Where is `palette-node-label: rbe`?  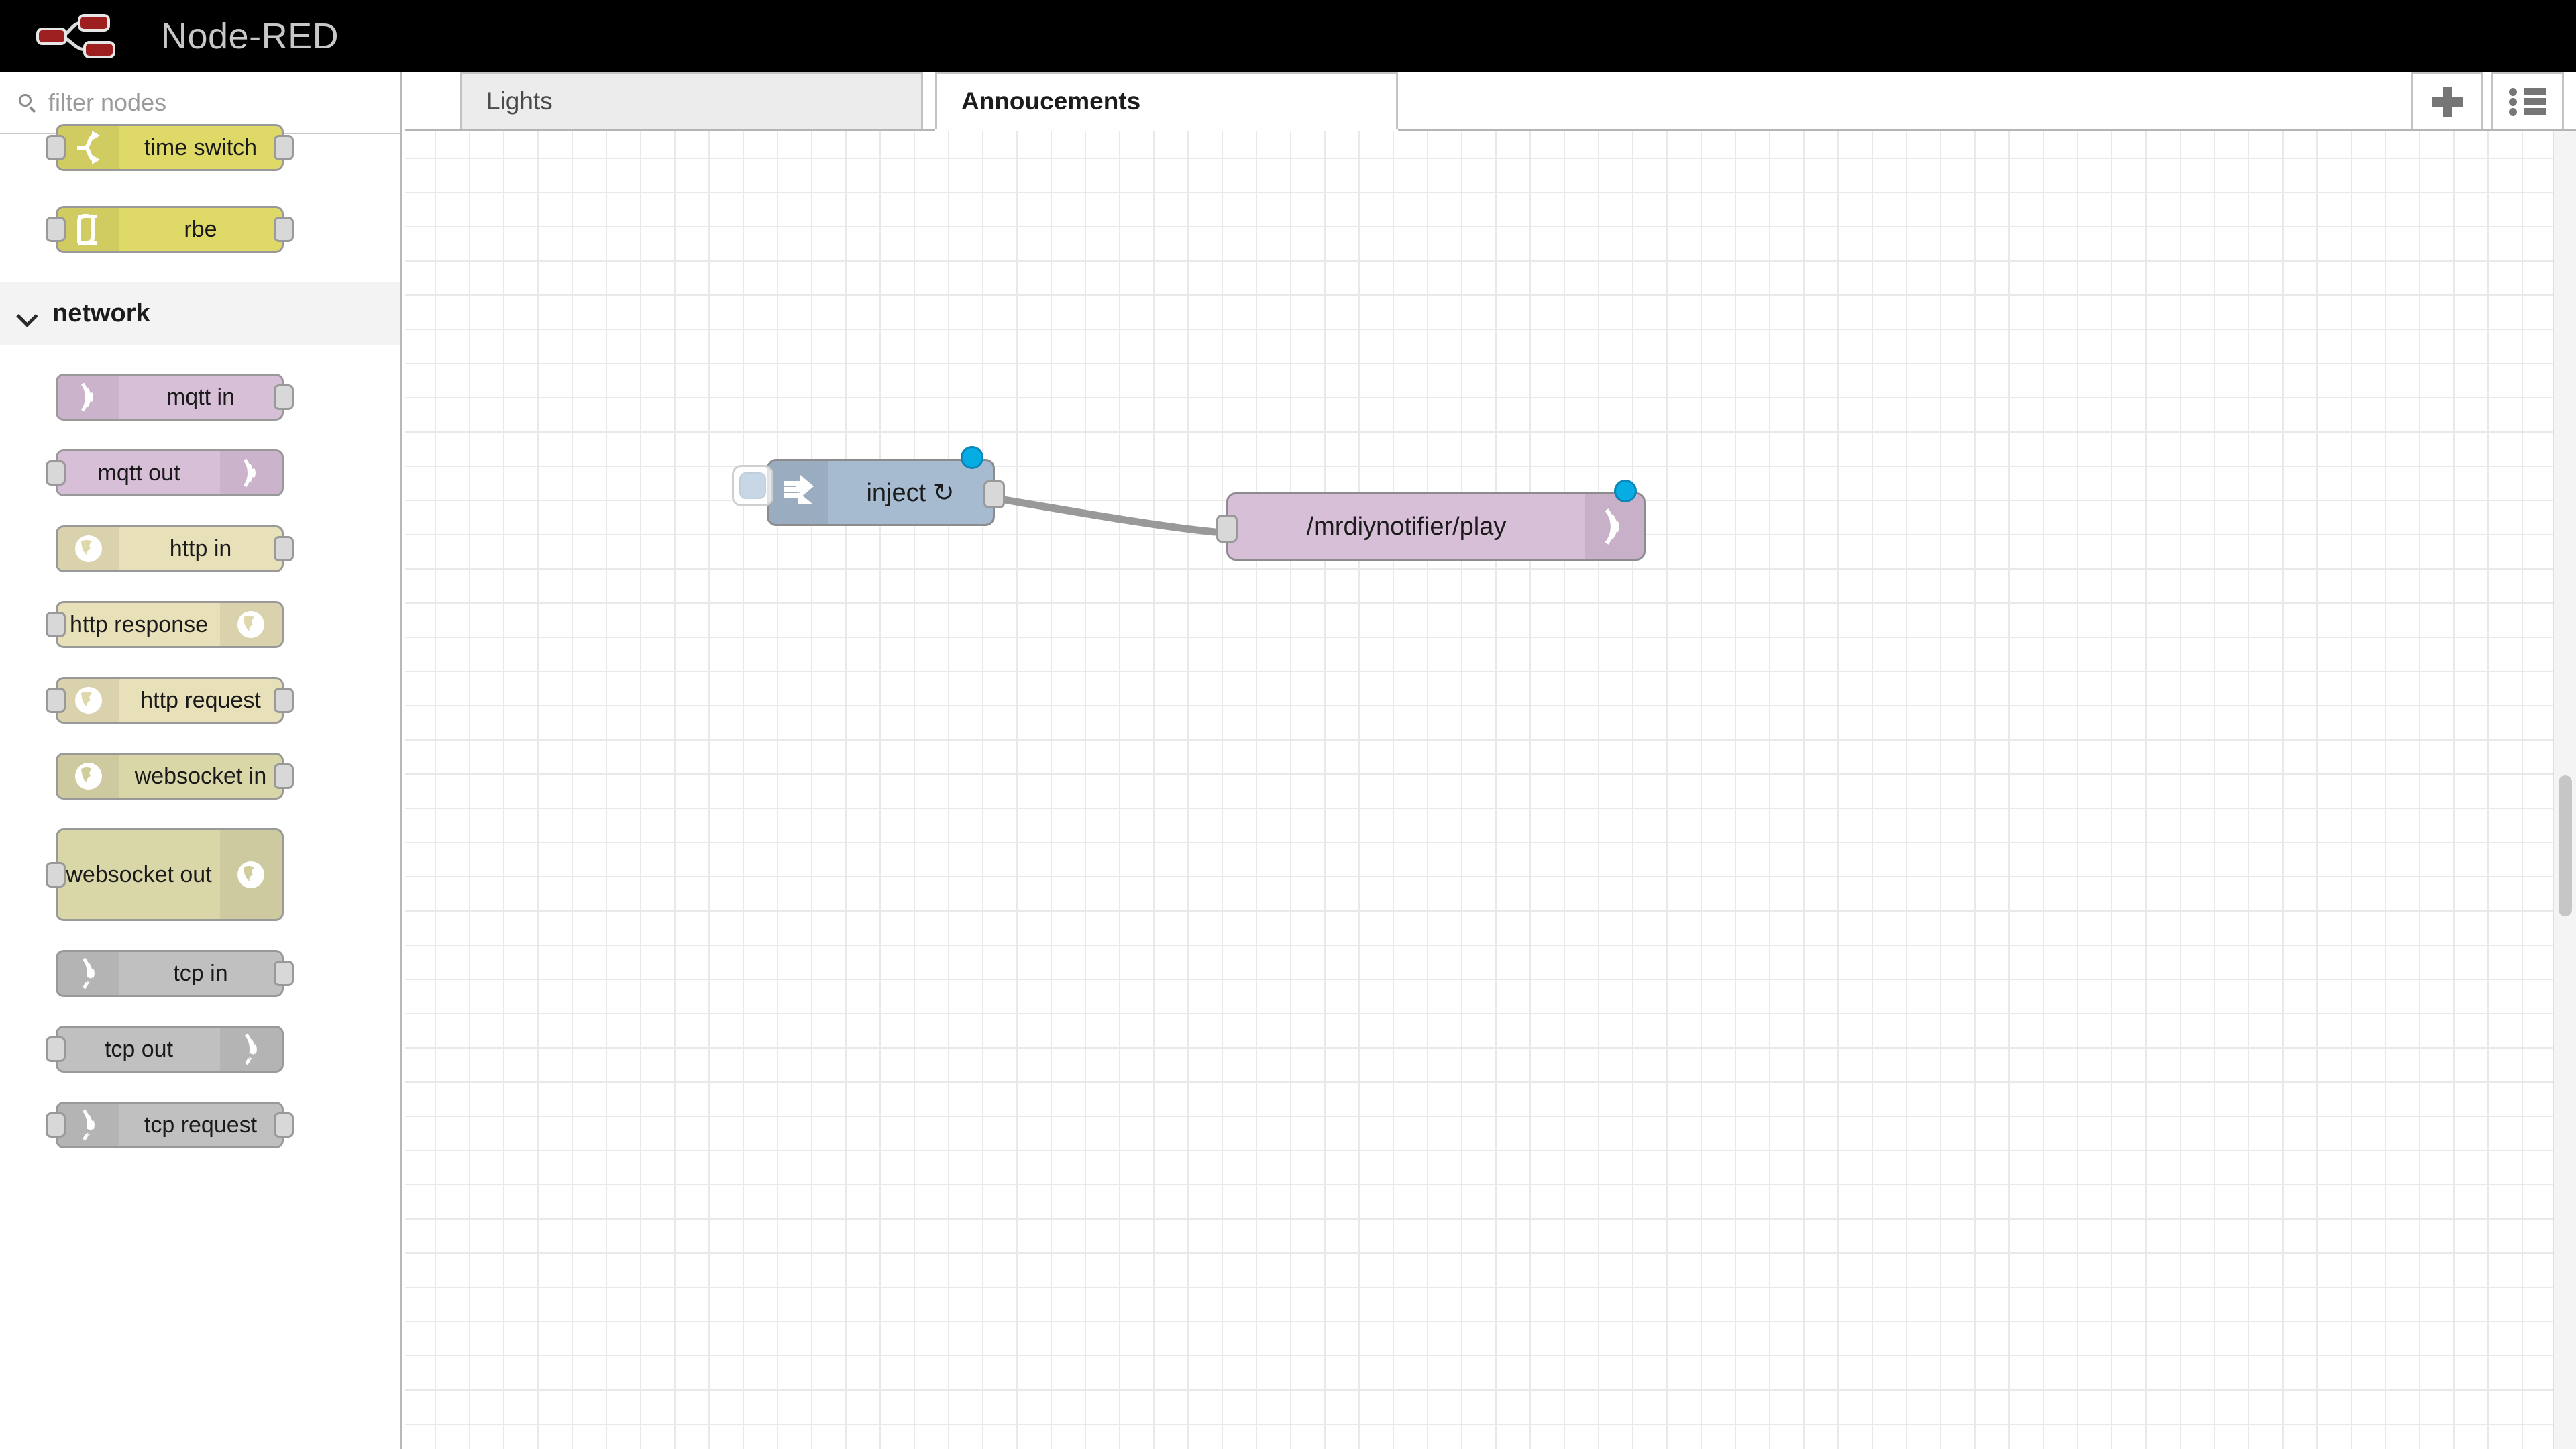 palette-node-label: rbe is located at coordinates (200, 229).